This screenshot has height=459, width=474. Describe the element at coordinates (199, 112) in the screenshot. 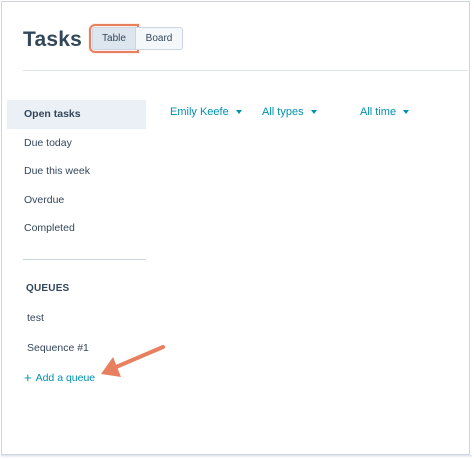

I see `owner-filter-label: Emily Keefe` at that location.